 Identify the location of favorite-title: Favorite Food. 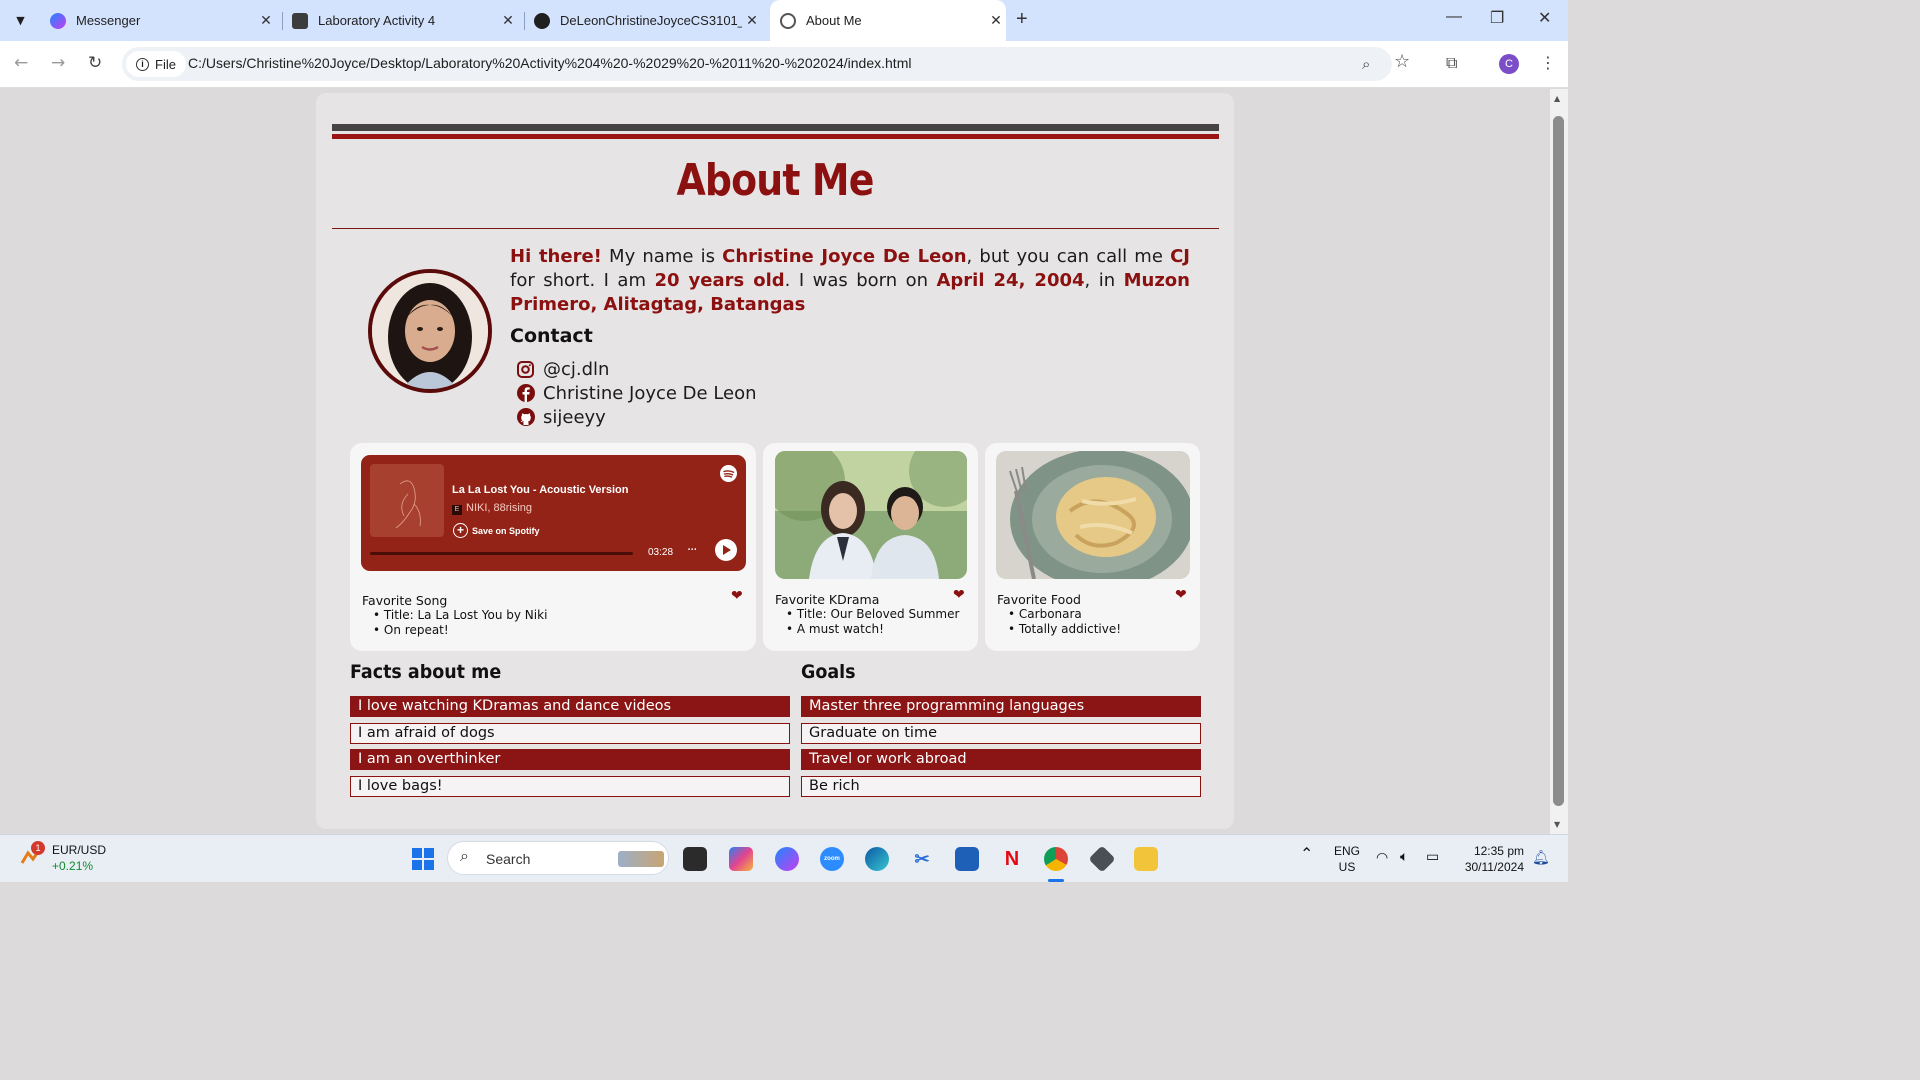
(1039, 599).